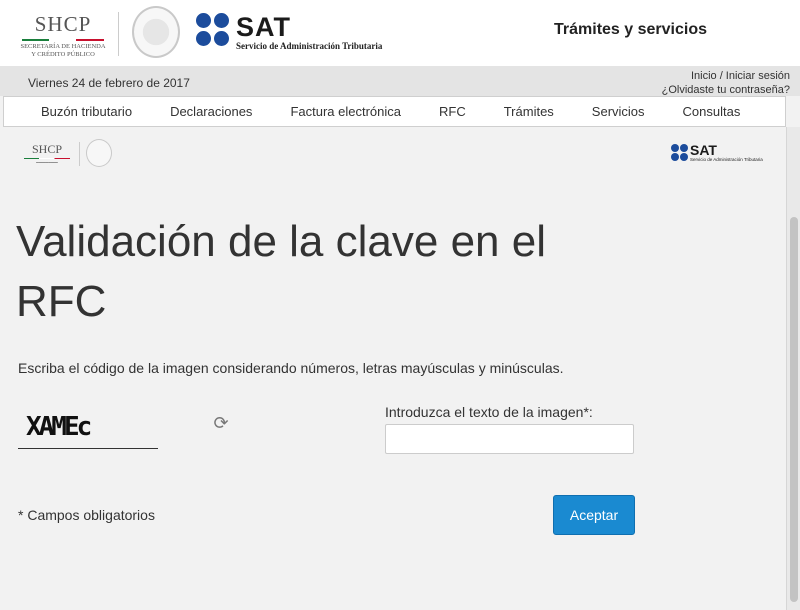  What do you see at coordinates (529, 111) in the screenshot?
I see `nav-item-tramites: Trámites` at bounding box center [529, 111].